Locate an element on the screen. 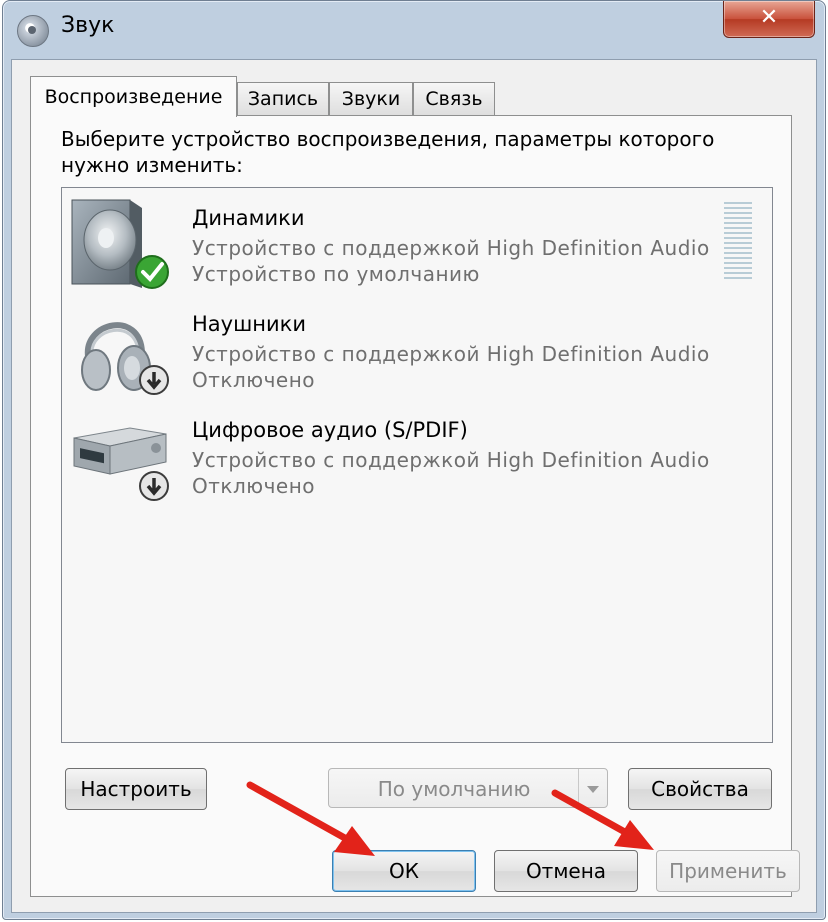 This screenshot has width=828, height=922. close-icon: ✕ is located at coordinates (769, 17).